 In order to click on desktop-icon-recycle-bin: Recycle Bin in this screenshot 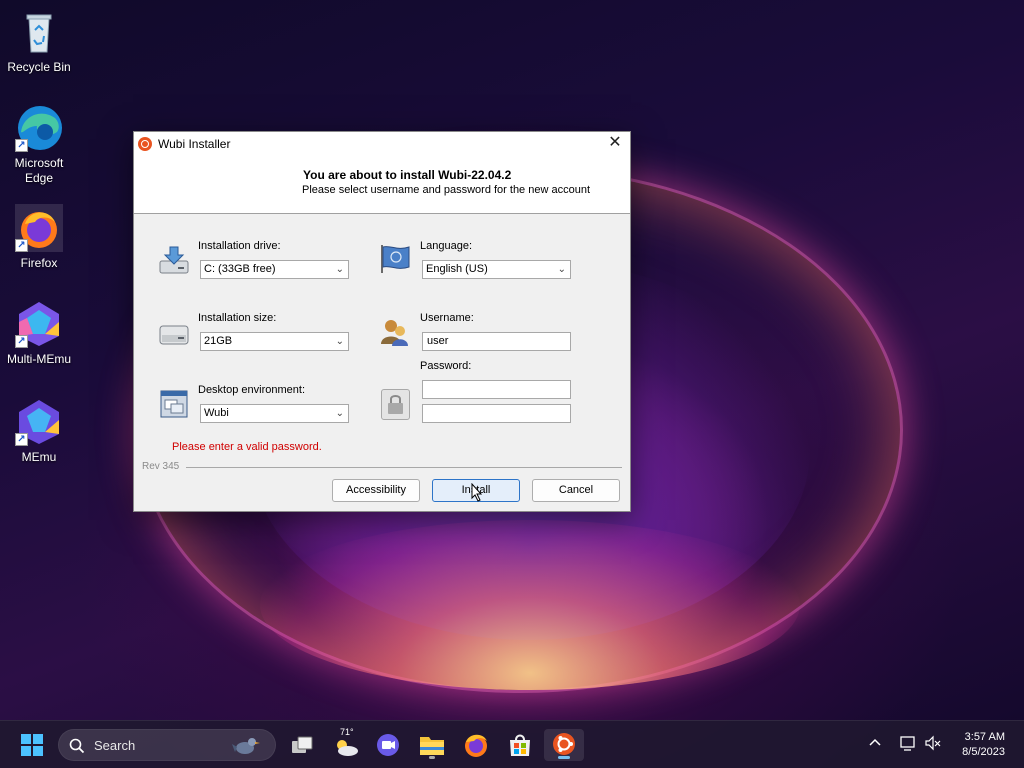, I will do `click(39, 41)`.